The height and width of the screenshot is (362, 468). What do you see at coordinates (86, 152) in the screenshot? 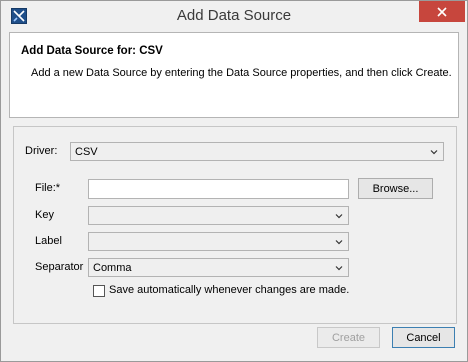
I see `driver-value: CSV` at bounding box center [86, 152].